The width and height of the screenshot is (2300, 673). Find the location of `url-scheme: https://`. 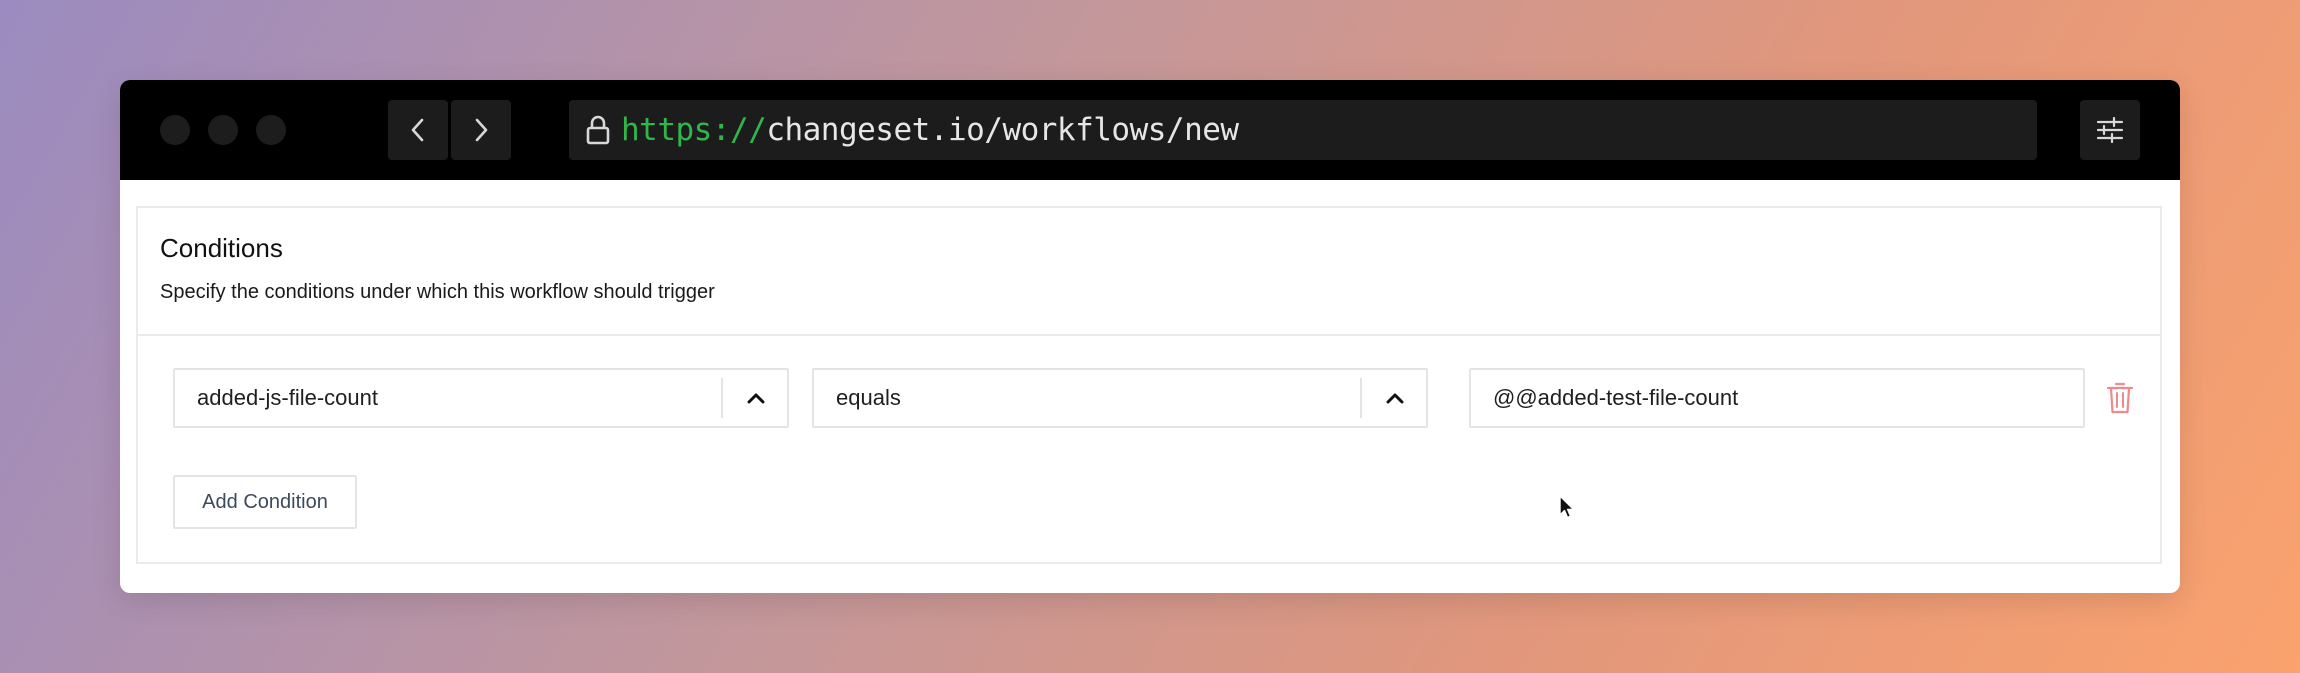

url-scheme: https:// is located at coordinates (694, 130).